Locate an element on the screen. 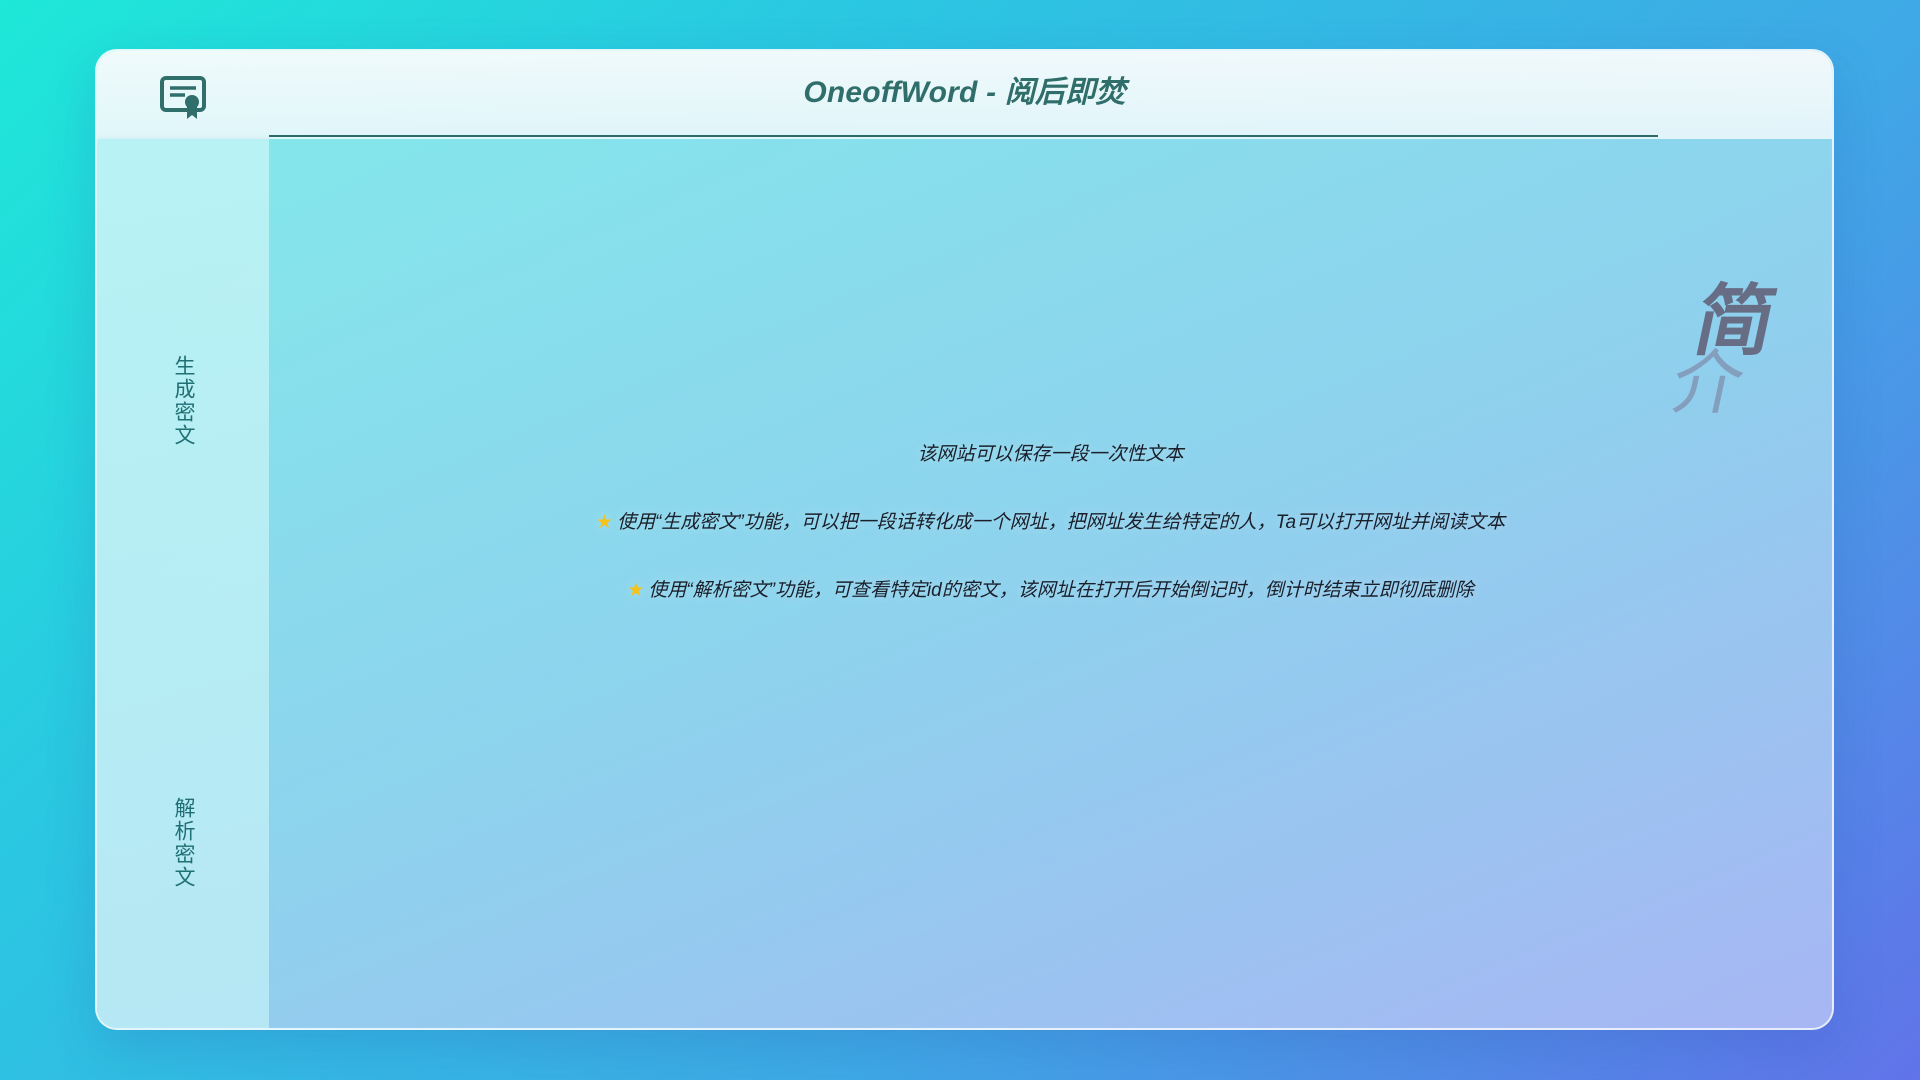  page-title: OneoffWord - 阅后即焚 is located at coordinates (964, 92).